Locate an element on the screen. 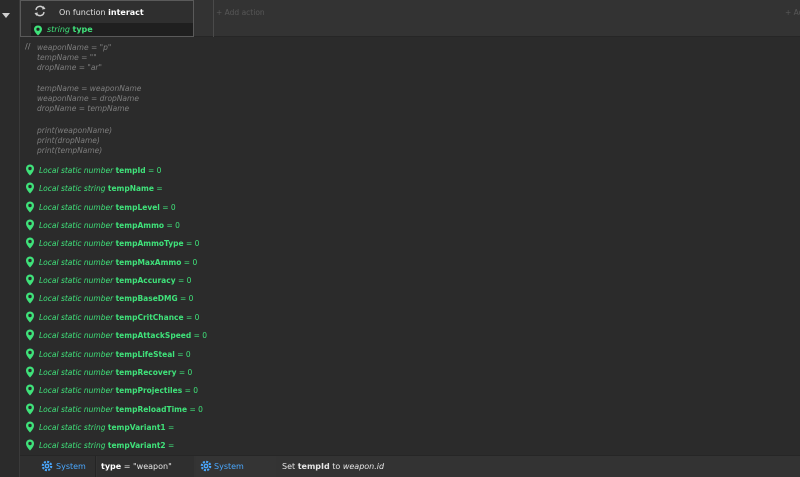  condition-prefix: On function is located at coordinates (84, 12).